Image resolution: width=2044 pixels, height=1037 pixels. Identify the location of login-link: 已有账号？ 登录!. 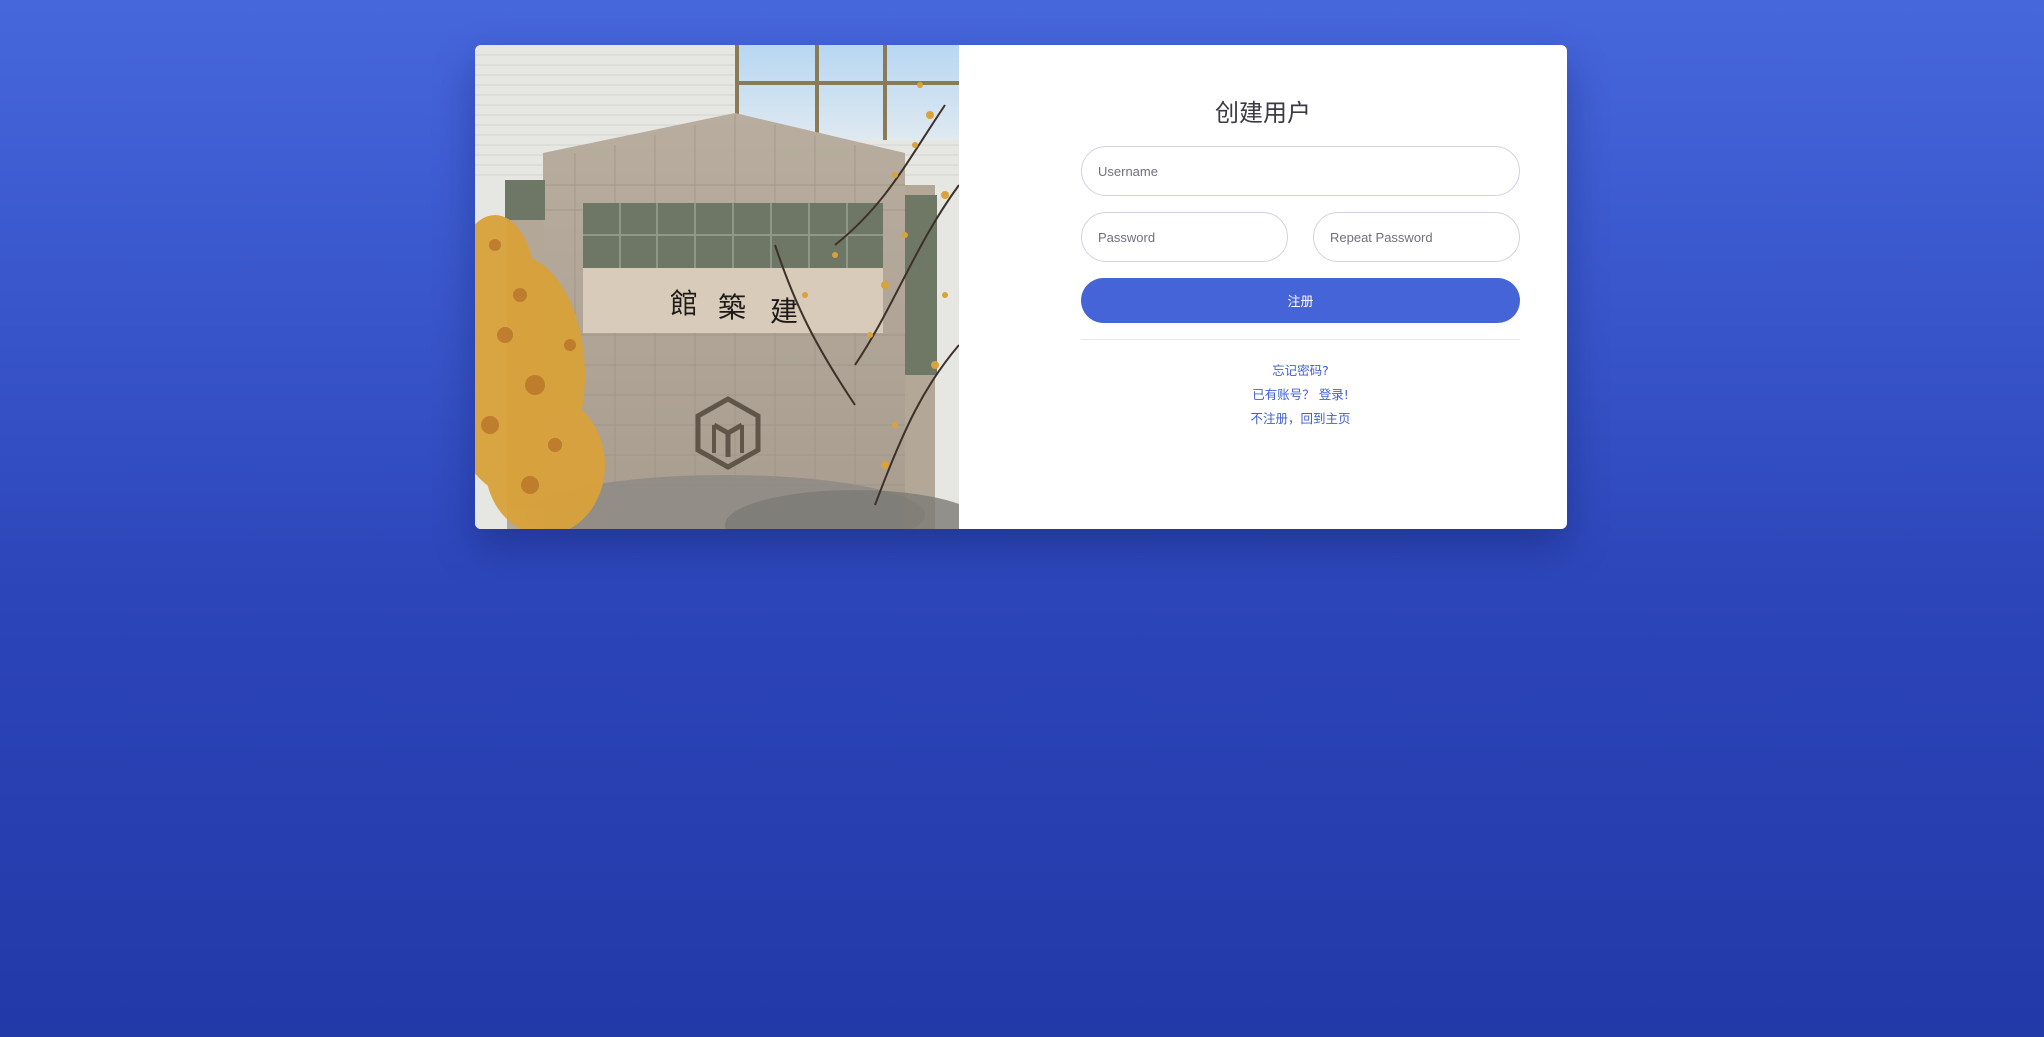
(1300, 393).